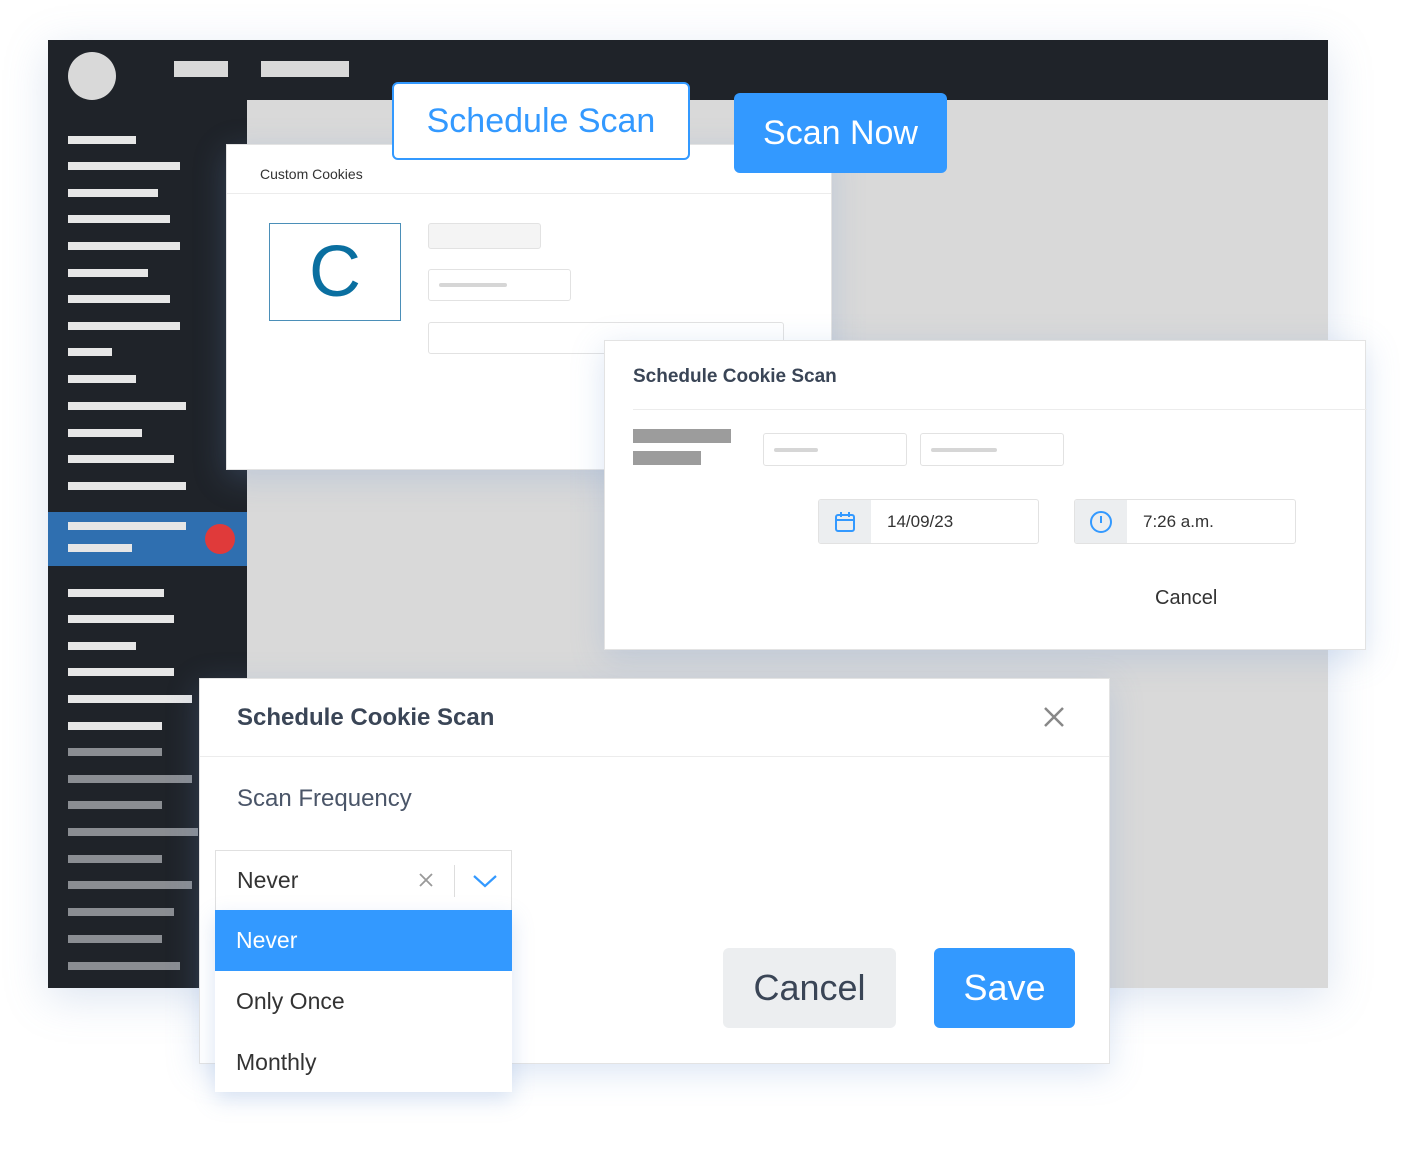 The width and height of the screenshot is (1416, 1150). What do you see at coordinates (1004, 988) in the screenshot?
I see `save-button: Save` at bounding box center [1004, 988].